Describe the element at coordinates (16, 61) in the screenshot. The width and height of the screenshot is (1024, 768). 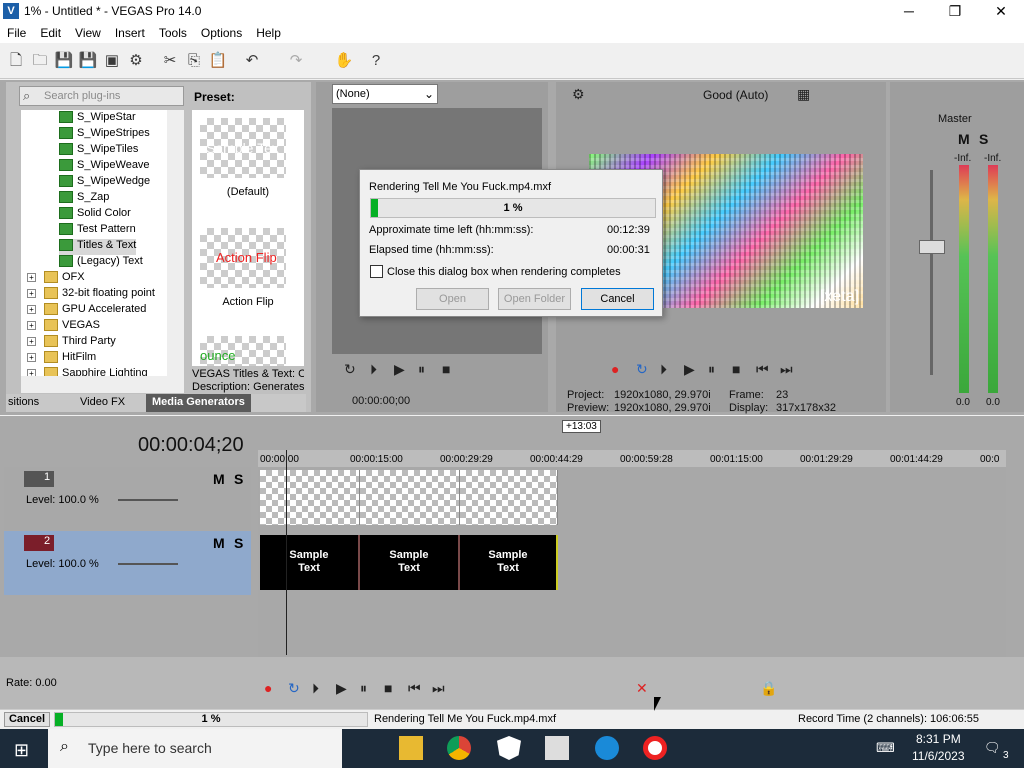
I see `new-icon: 🗋` at that location.